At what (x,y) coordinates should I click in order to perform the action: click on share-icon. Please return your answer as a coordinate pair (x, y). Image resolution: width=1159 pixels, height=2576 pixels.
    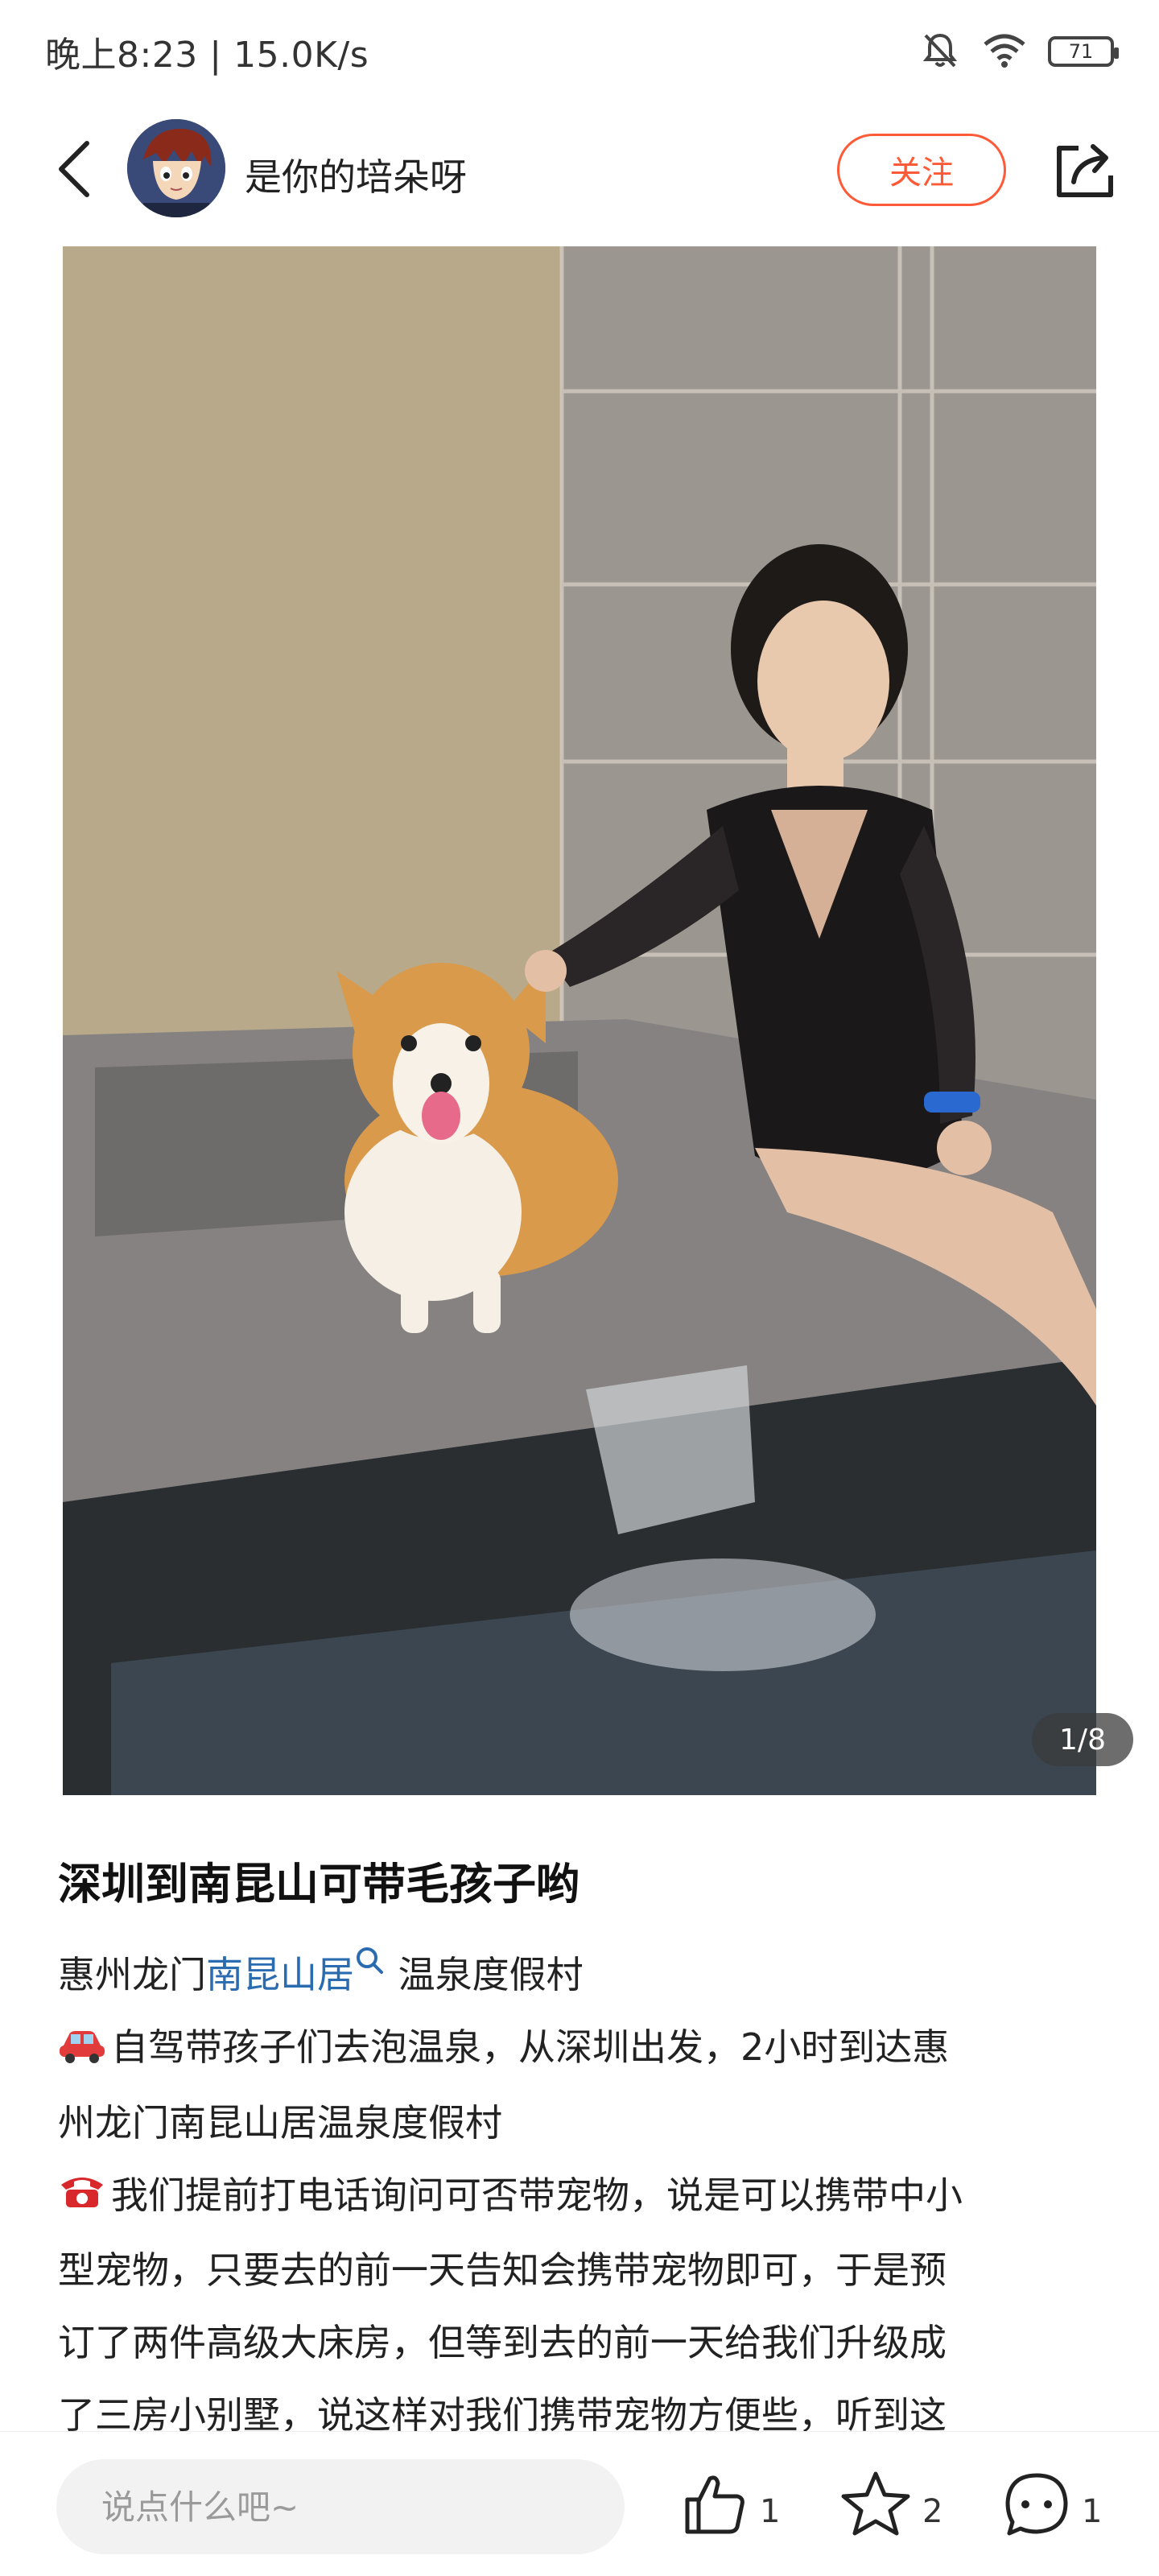
    Looking at the image, I should click on (1085, 170).